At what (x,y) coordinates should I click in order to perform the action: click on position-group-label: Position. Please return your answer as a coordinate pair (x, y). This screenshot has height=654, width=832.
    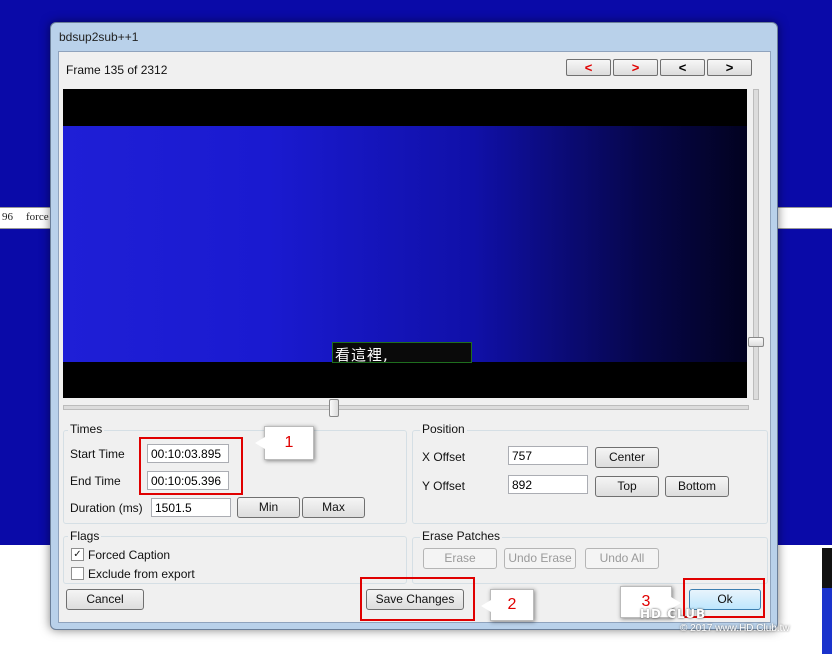
    Looking at the image, I should click on (443, 429).